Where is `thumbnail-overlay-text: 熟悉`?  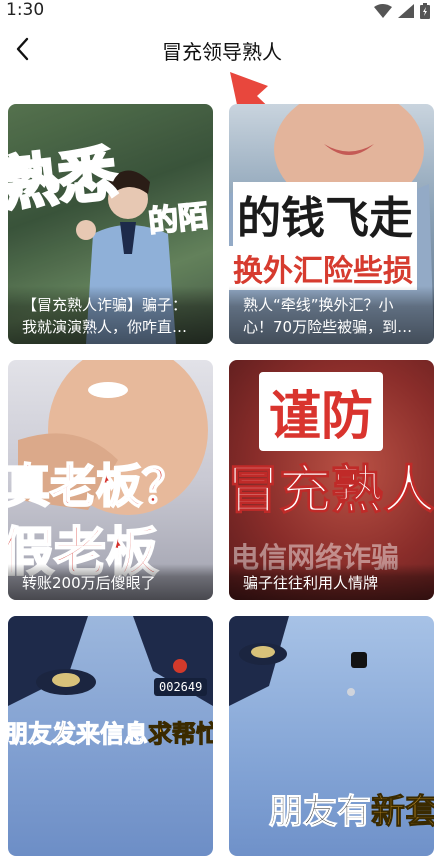
thumbnail-overlay-text: 熟悉 is located at coordinates (64, 179).